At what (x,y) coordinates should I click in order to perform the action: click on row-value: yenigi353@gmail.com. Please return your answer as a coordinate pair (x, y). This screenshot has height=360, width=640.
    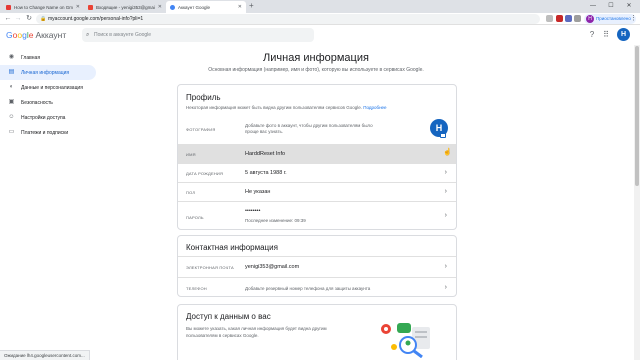
    Looking at the image, I should click on (272, 267).